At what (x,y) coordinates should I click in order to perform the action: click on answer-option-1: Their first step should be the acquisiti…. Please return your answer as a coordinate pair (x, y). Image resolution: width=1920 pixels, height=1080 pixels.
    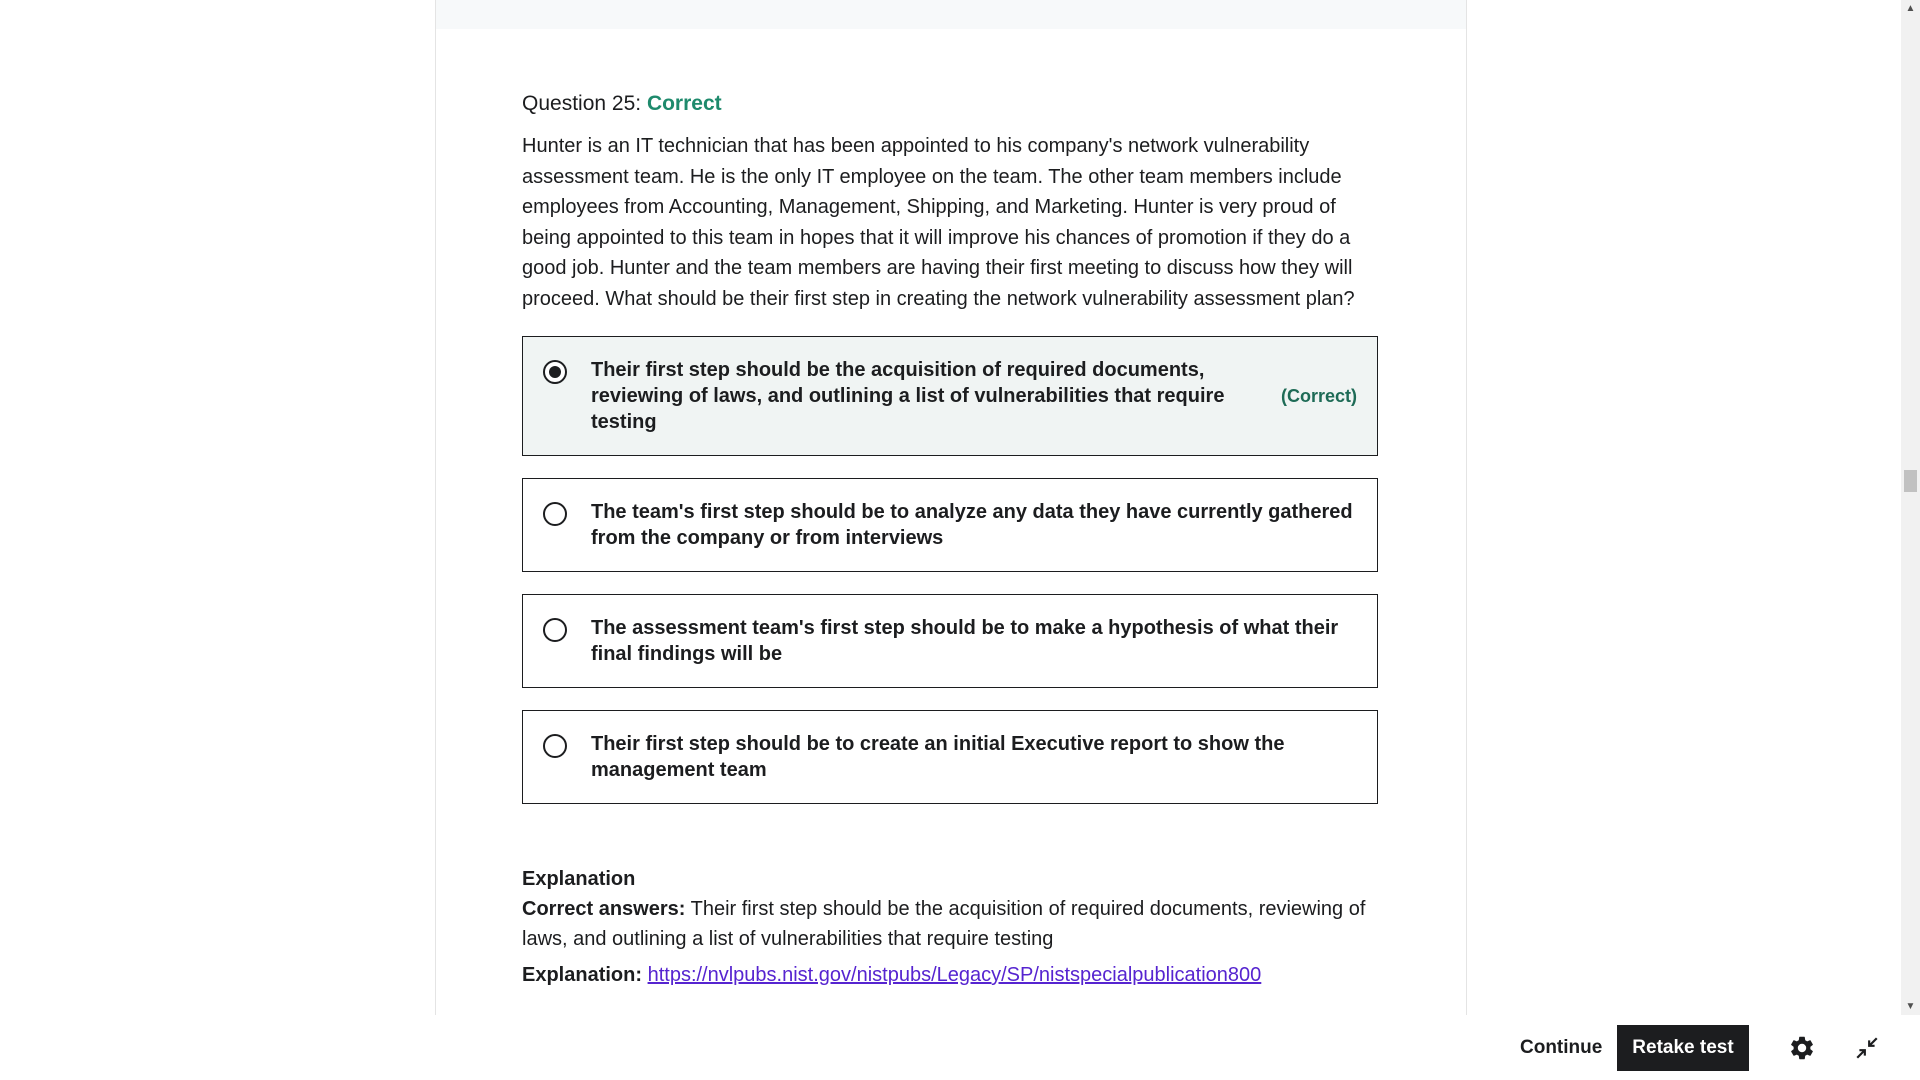
    Looking at the image, I should click on (950, 396).